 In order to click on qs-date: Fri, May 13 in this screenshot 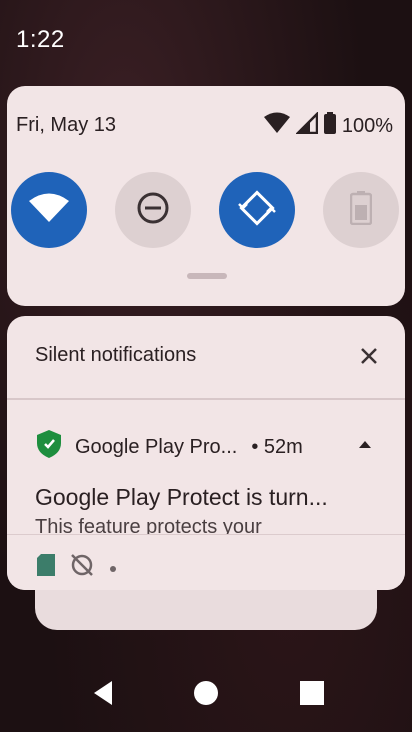, I will do `click(66, 125)`.